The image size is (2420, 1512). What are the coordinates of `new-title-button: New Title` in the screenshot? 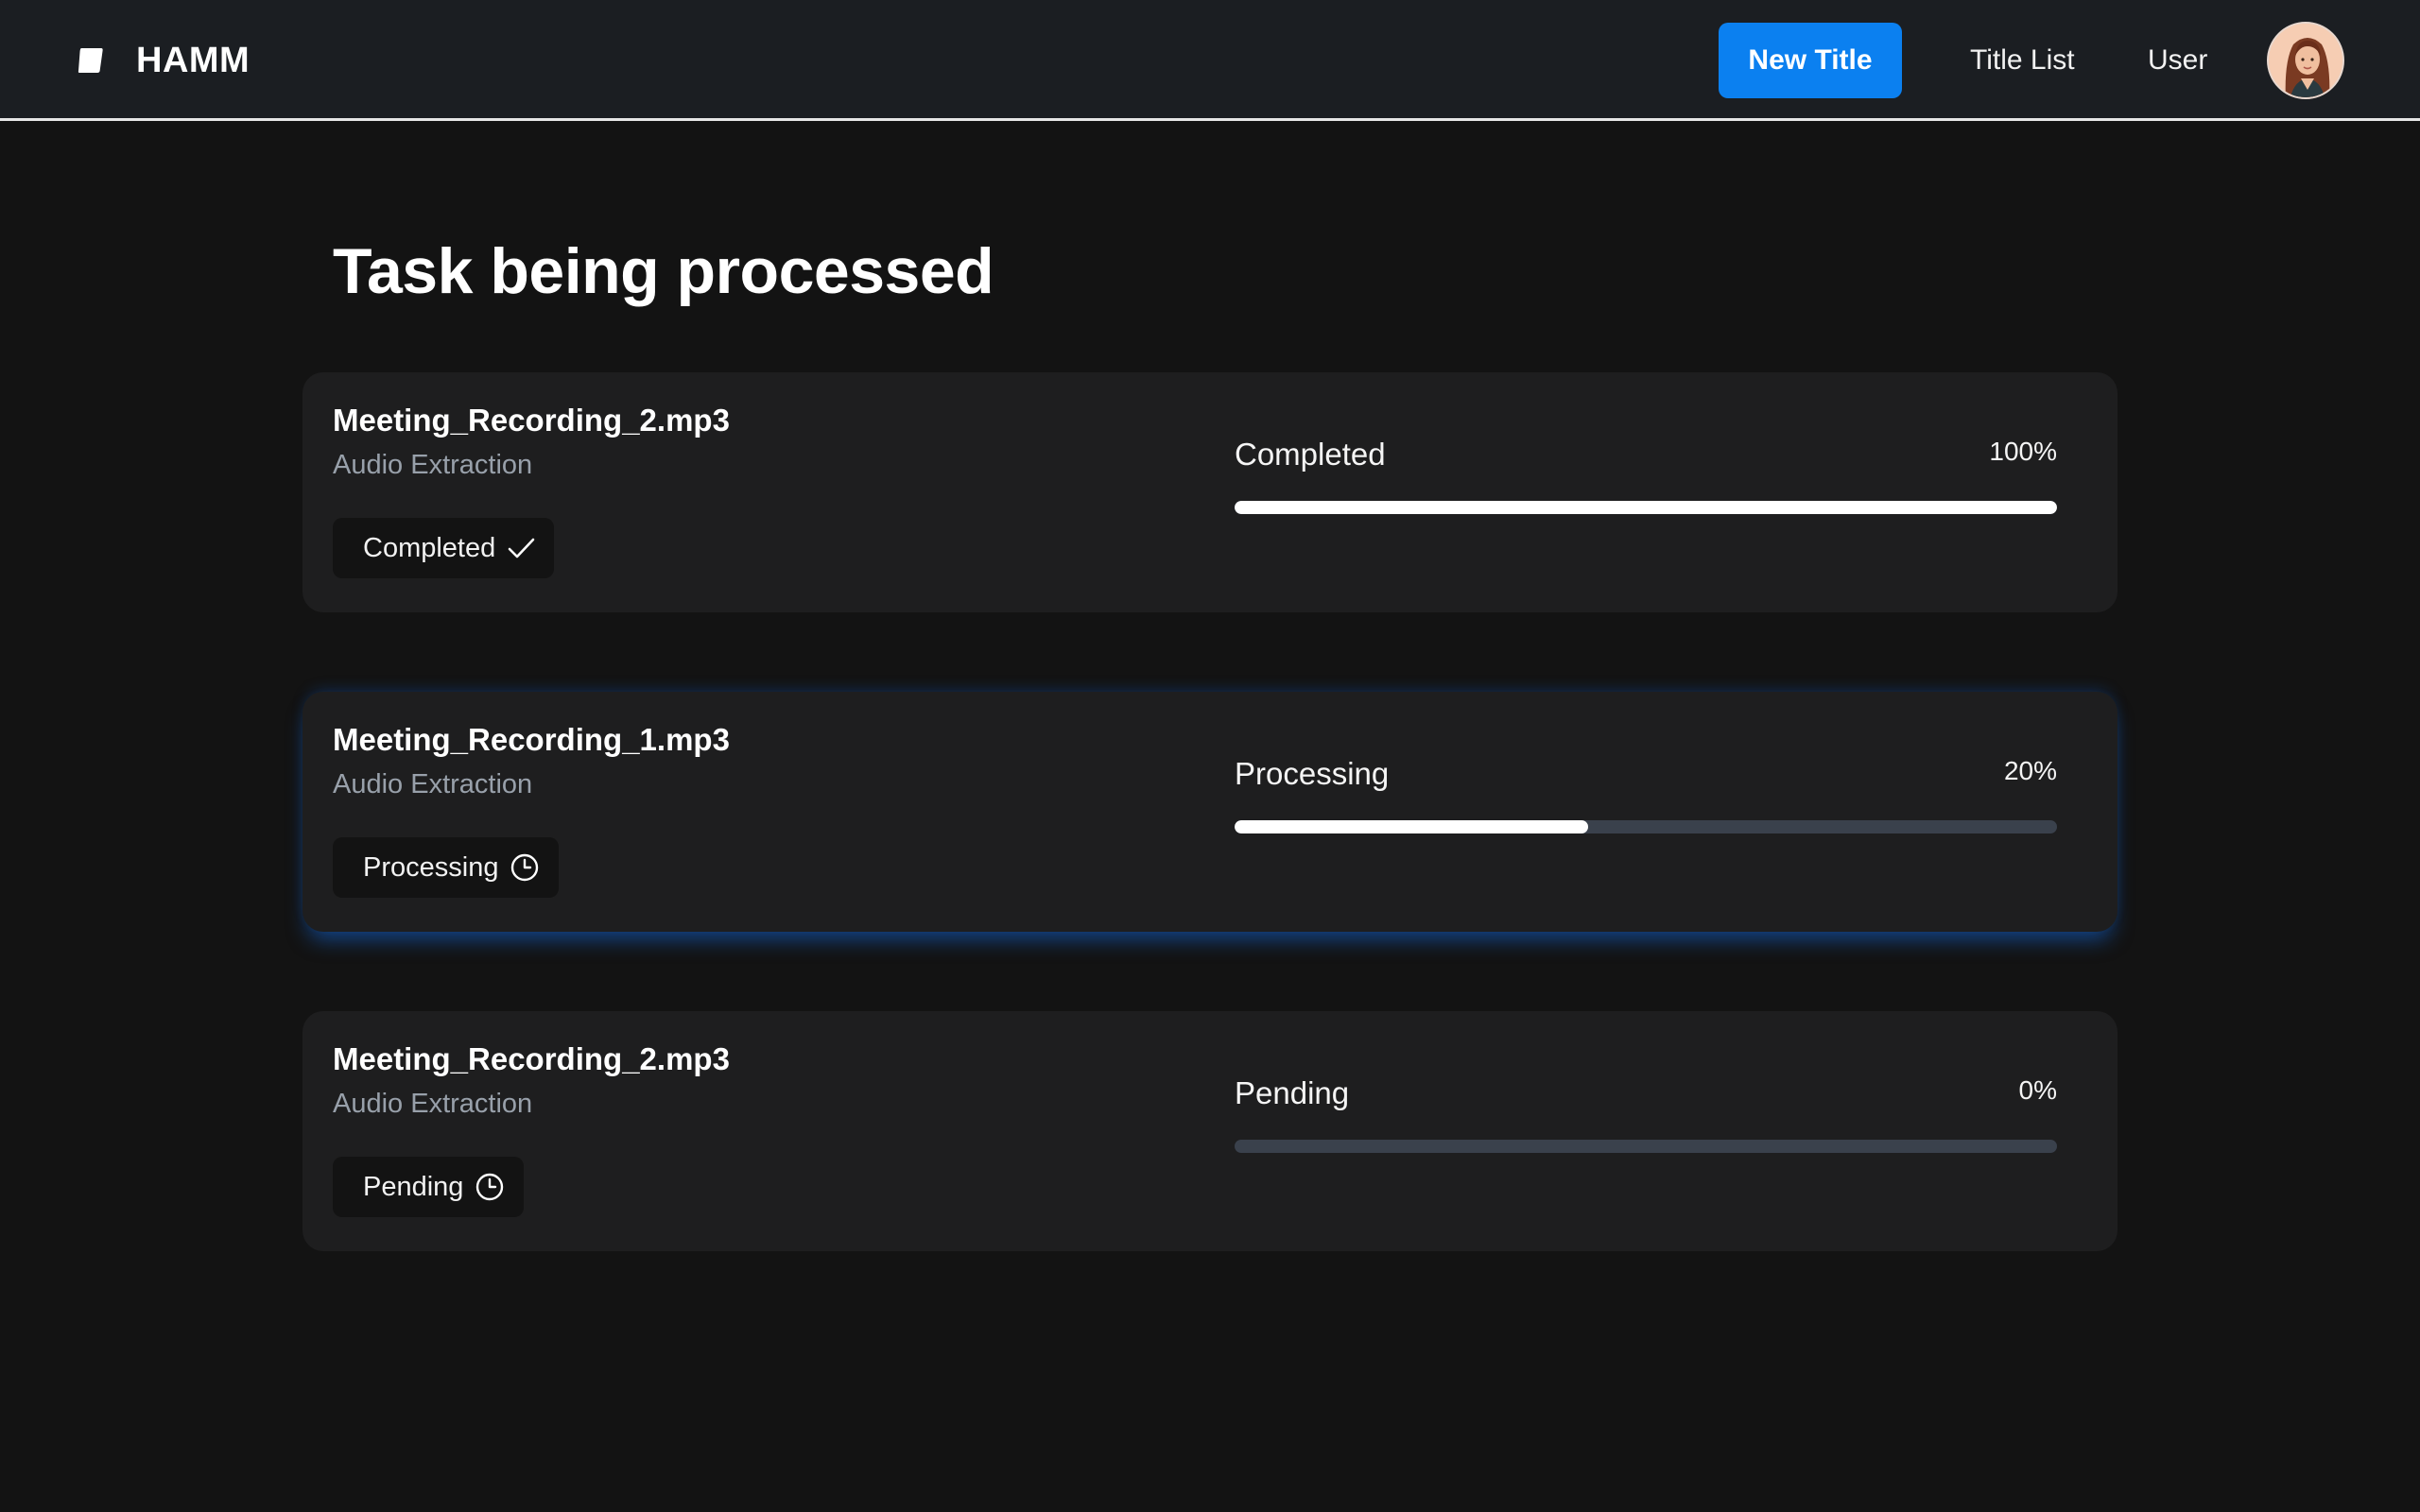 It's located at (1810, 60).